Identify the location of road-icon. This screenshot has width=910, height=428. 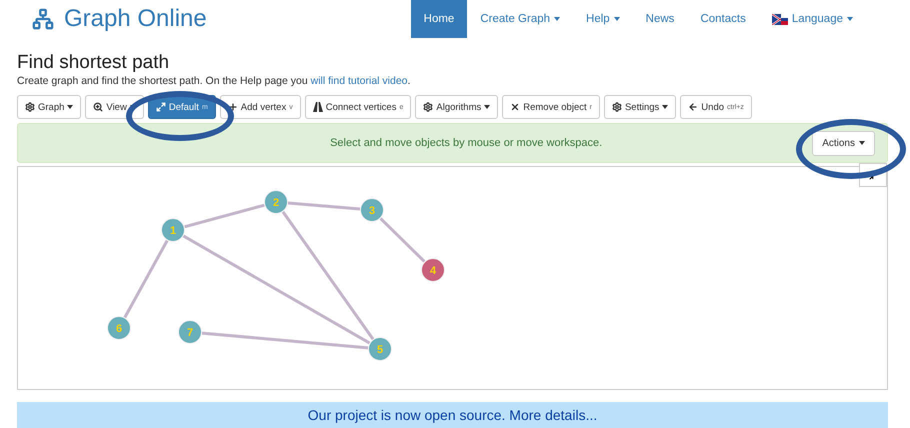
(317, 107).